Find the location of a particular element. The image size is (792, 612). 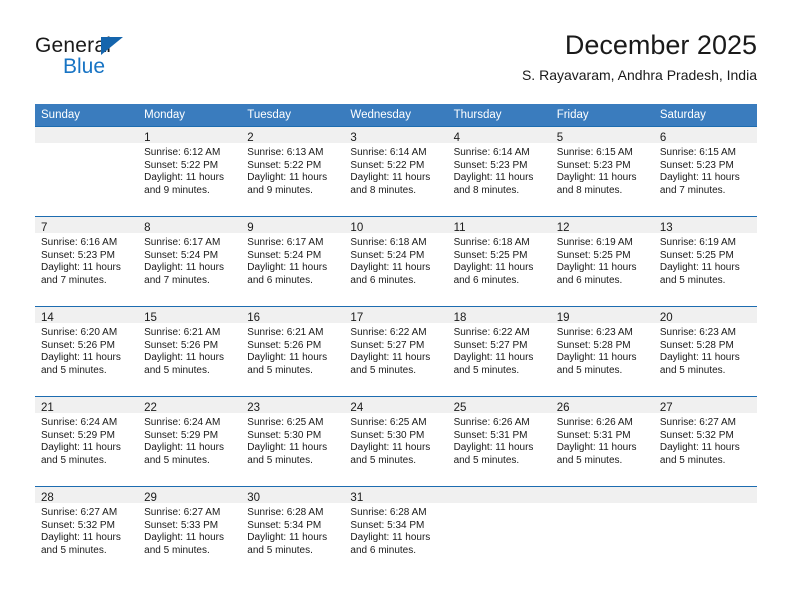

day-number-band: 1 is located at coordinates (190, 135).